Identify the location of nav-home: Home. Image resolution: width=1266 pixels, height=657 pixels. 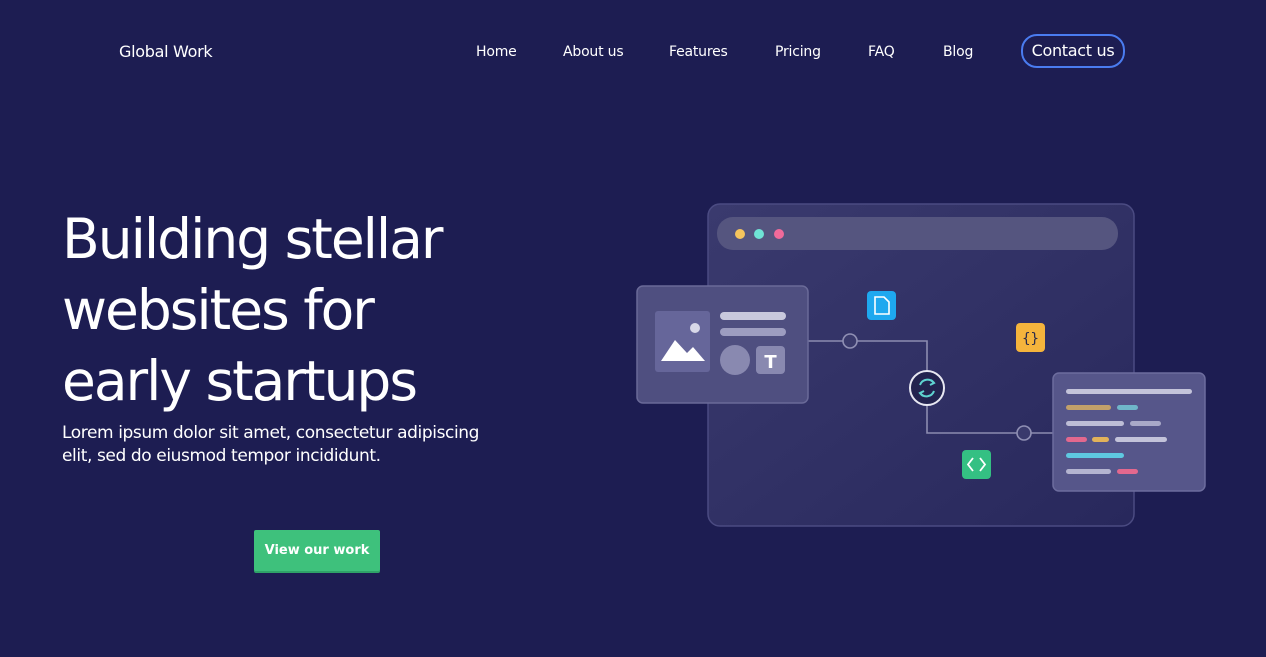
(496, 52).